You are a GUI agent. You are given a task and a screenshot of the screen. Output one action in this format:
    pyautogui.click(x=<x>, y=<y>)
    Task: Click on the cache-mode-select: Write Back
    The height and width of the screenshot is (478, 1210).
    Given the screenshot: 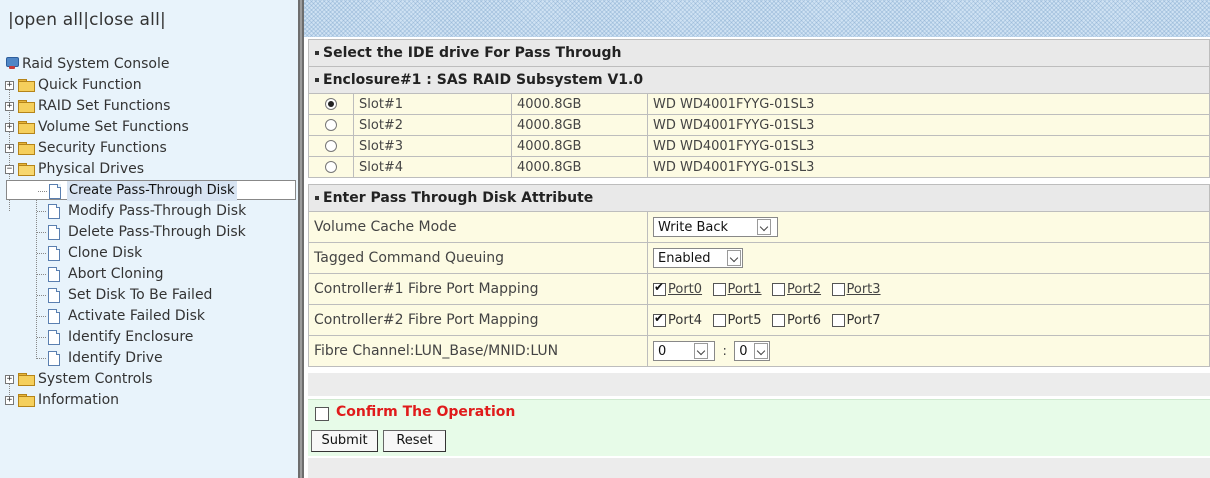 What is the action you would take?
    pyautogui.click(x=715, y=227)
    